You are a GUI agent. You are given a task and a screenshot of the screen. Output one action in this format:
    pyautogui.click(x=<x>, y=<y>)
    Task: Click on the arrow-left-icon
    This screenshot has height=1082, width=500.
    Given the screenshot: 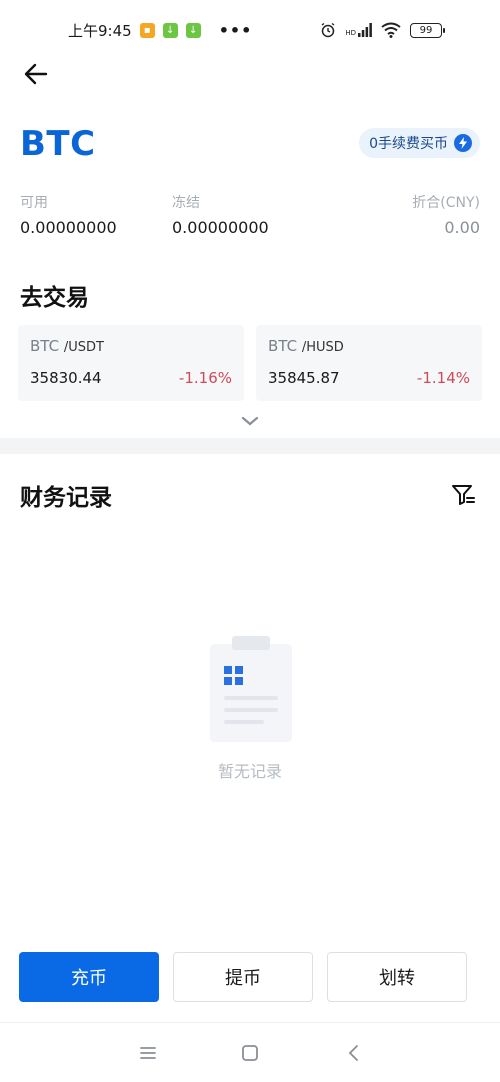 What is the action you would take?
    pyautogui.click(x=36, y=74)
    